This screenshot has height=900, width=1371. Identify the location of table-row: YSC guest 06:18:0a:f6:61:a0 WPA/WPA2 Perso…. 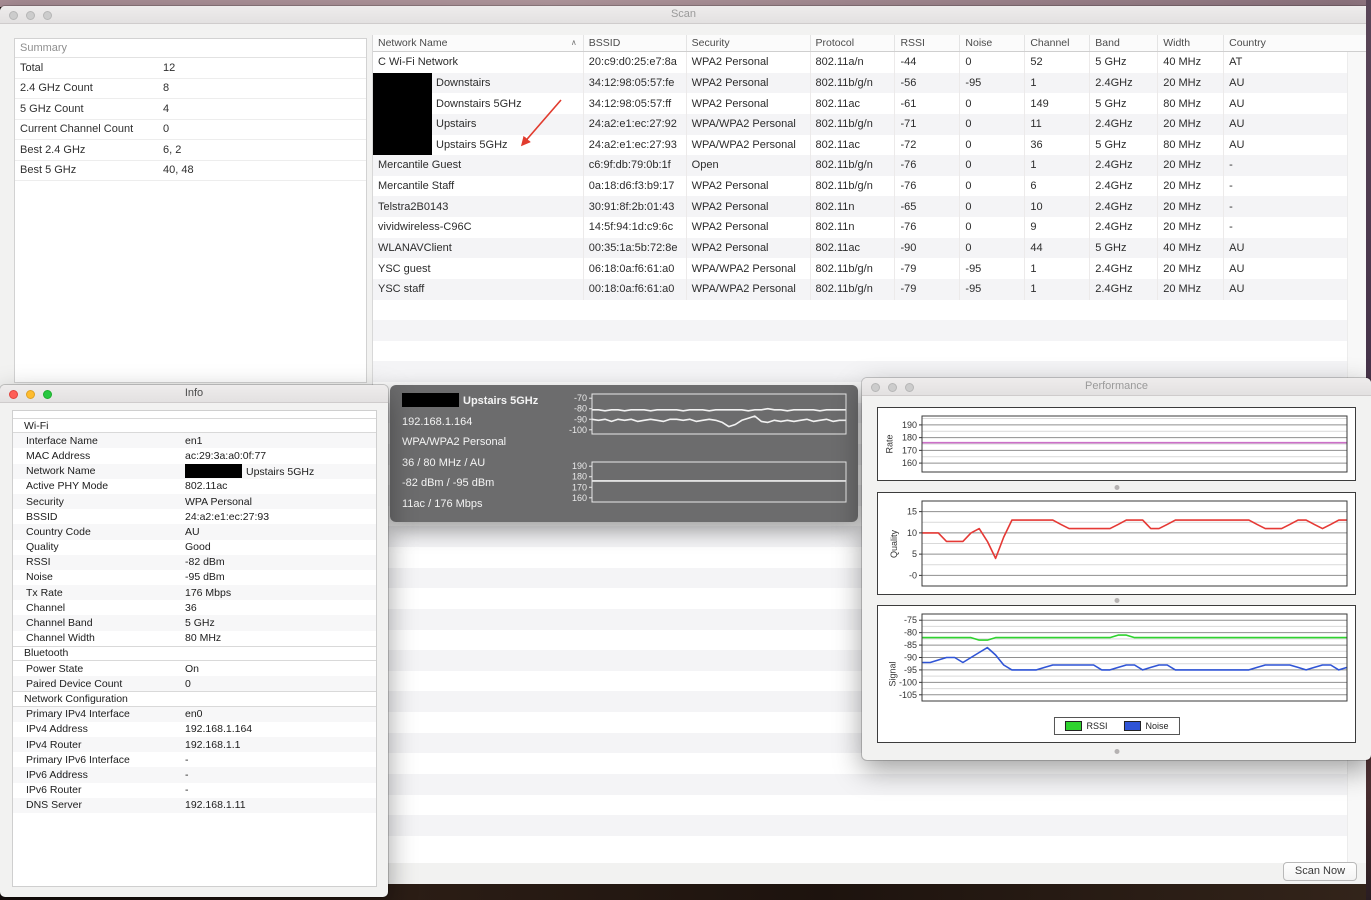
(870, 268).